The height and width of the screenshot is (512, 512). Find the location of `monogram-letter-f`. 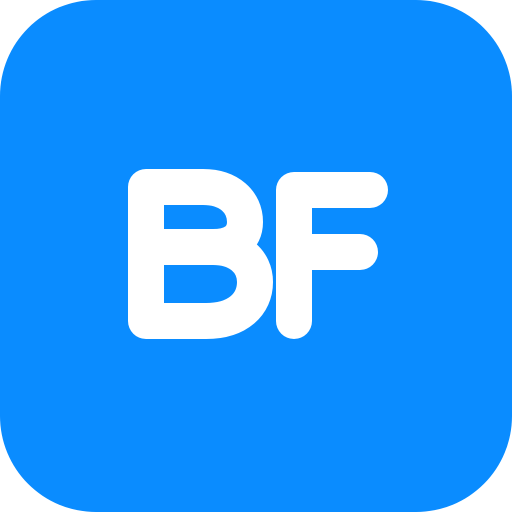

monogram-letter-f is located at coordinates (332, 255).